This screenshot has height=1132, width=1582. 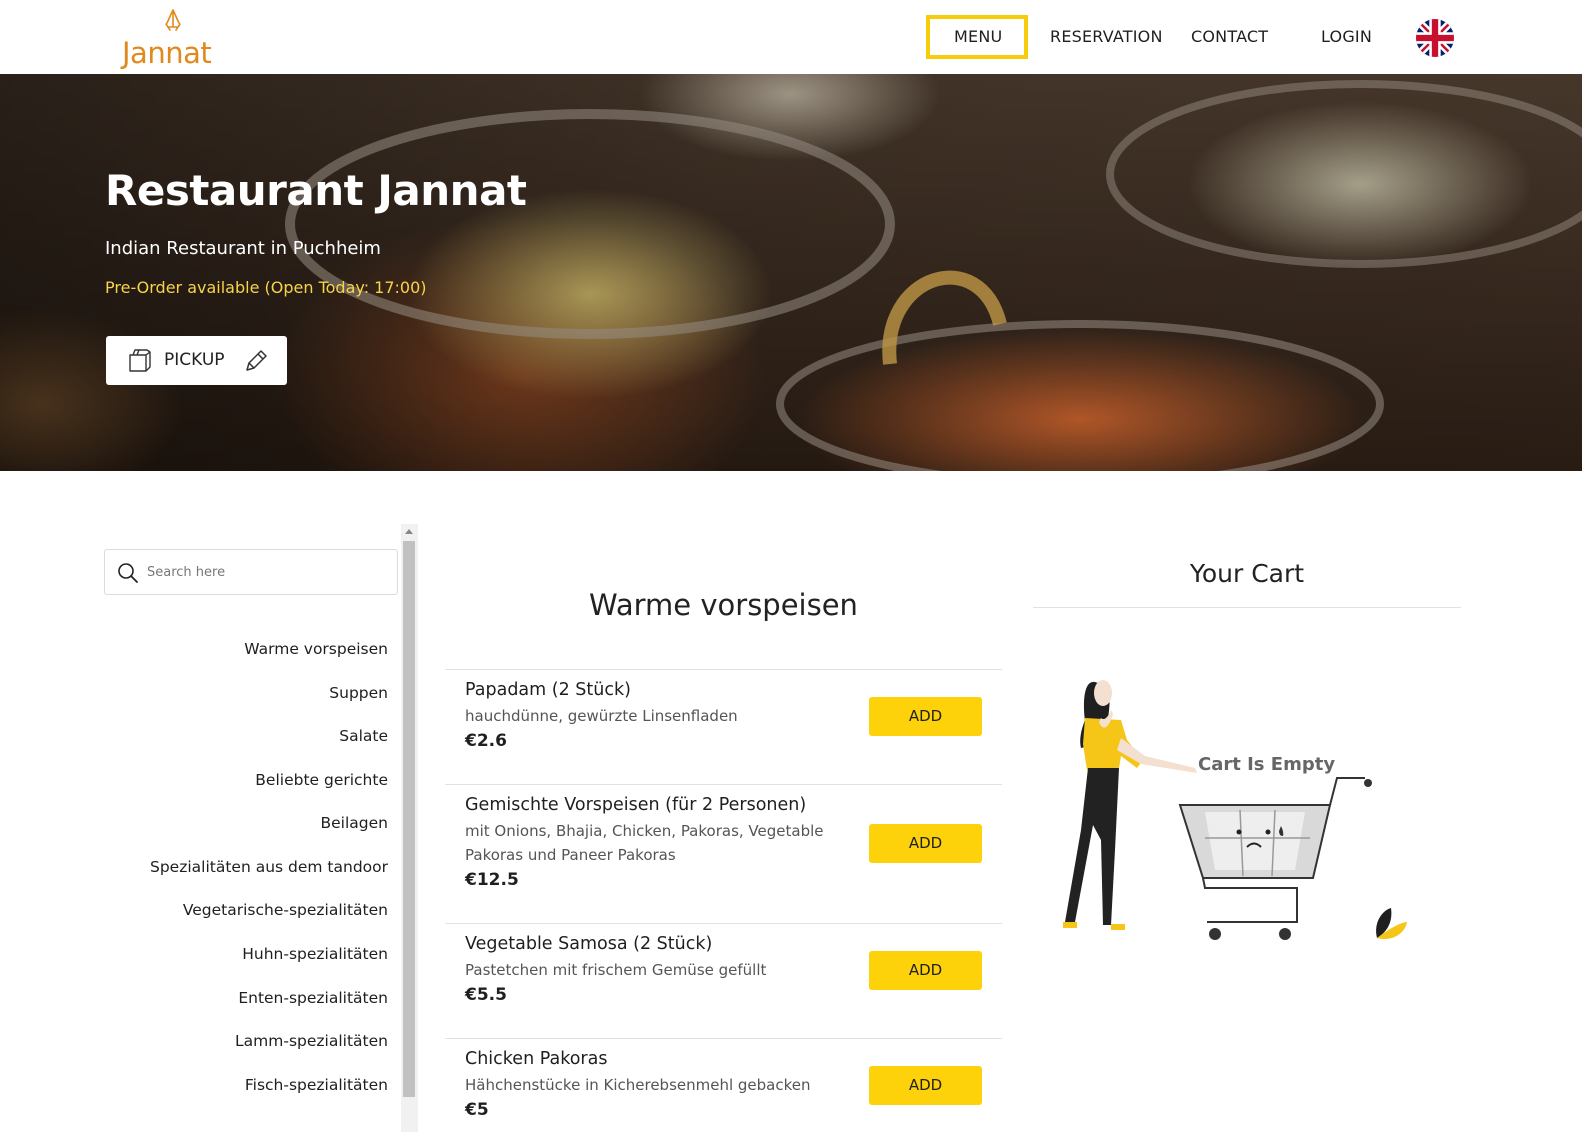 What do you see at coordinates (315, 954) in the screenshot?
I see `category-huhn: Huhn-spezialitäten` at bounding box center [315, 954].